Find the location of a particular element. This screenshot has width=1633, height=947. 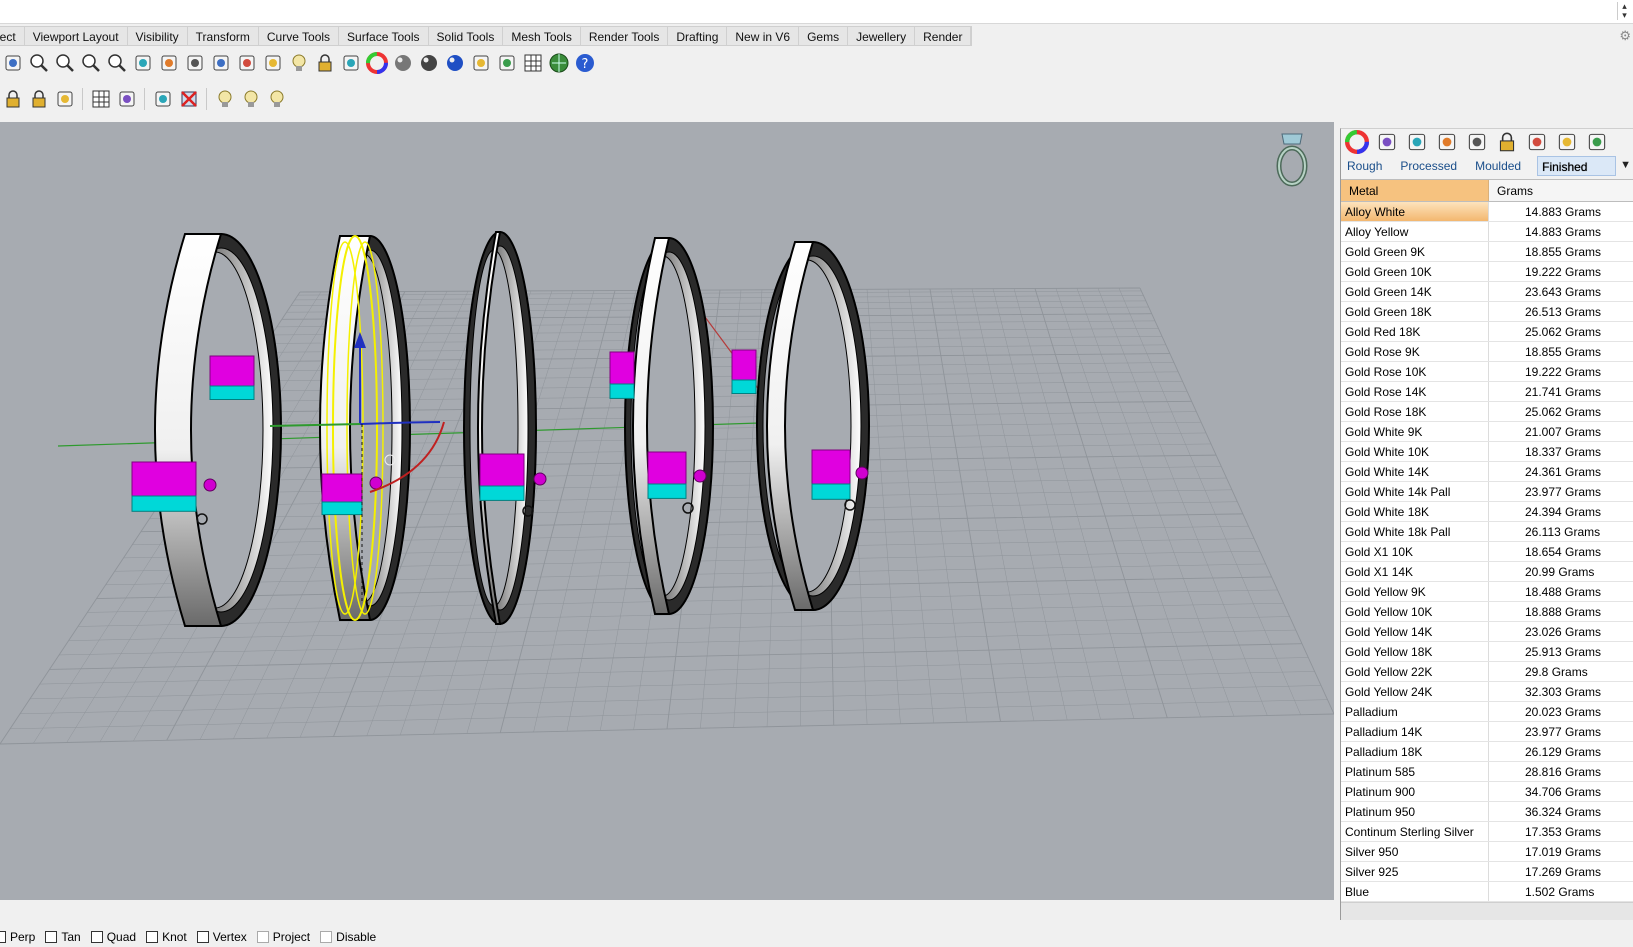

osnap-vertex: Vertex is located at coordinates (221, 937).